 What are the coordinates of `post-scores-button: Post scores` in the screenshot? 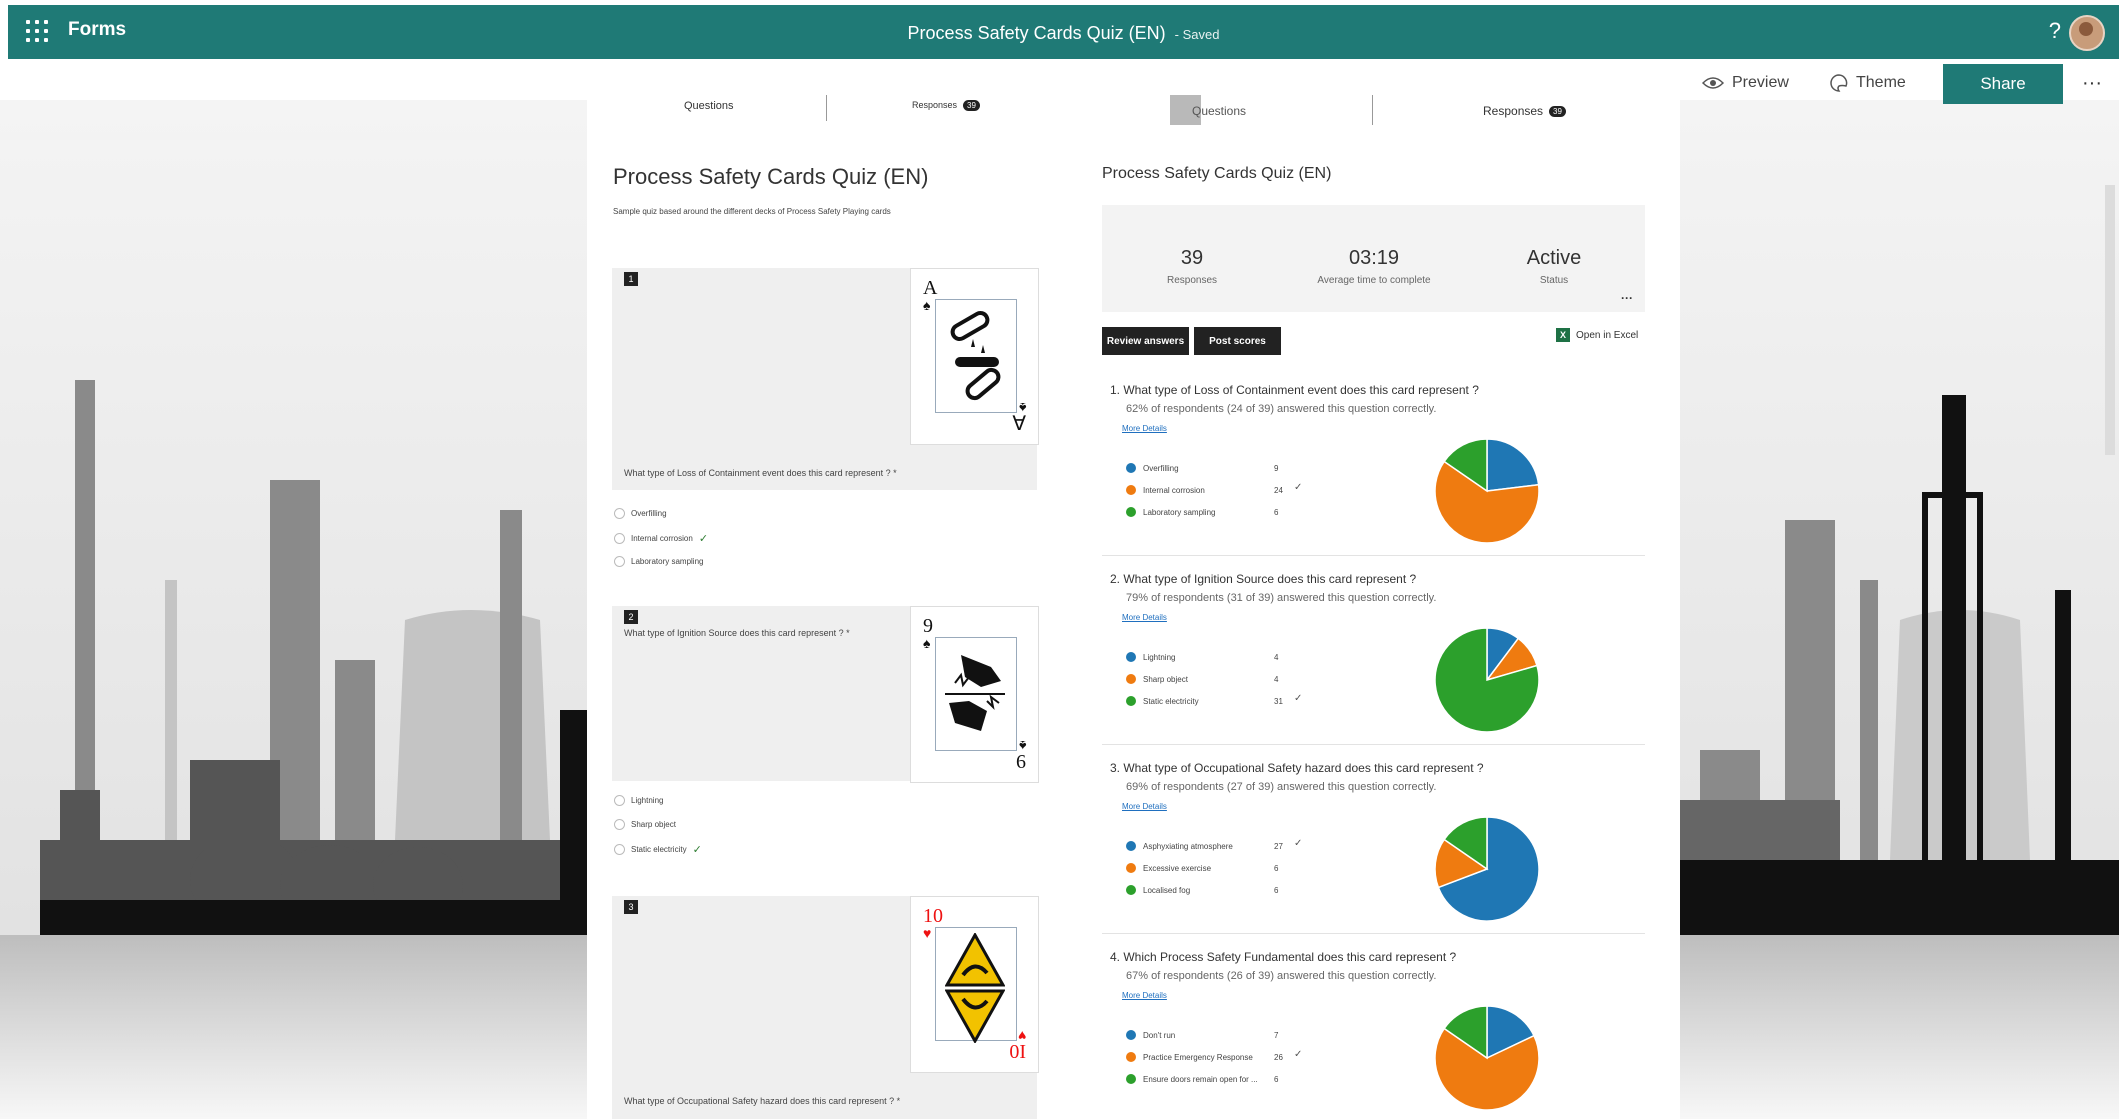 It's located at (1237, 341).